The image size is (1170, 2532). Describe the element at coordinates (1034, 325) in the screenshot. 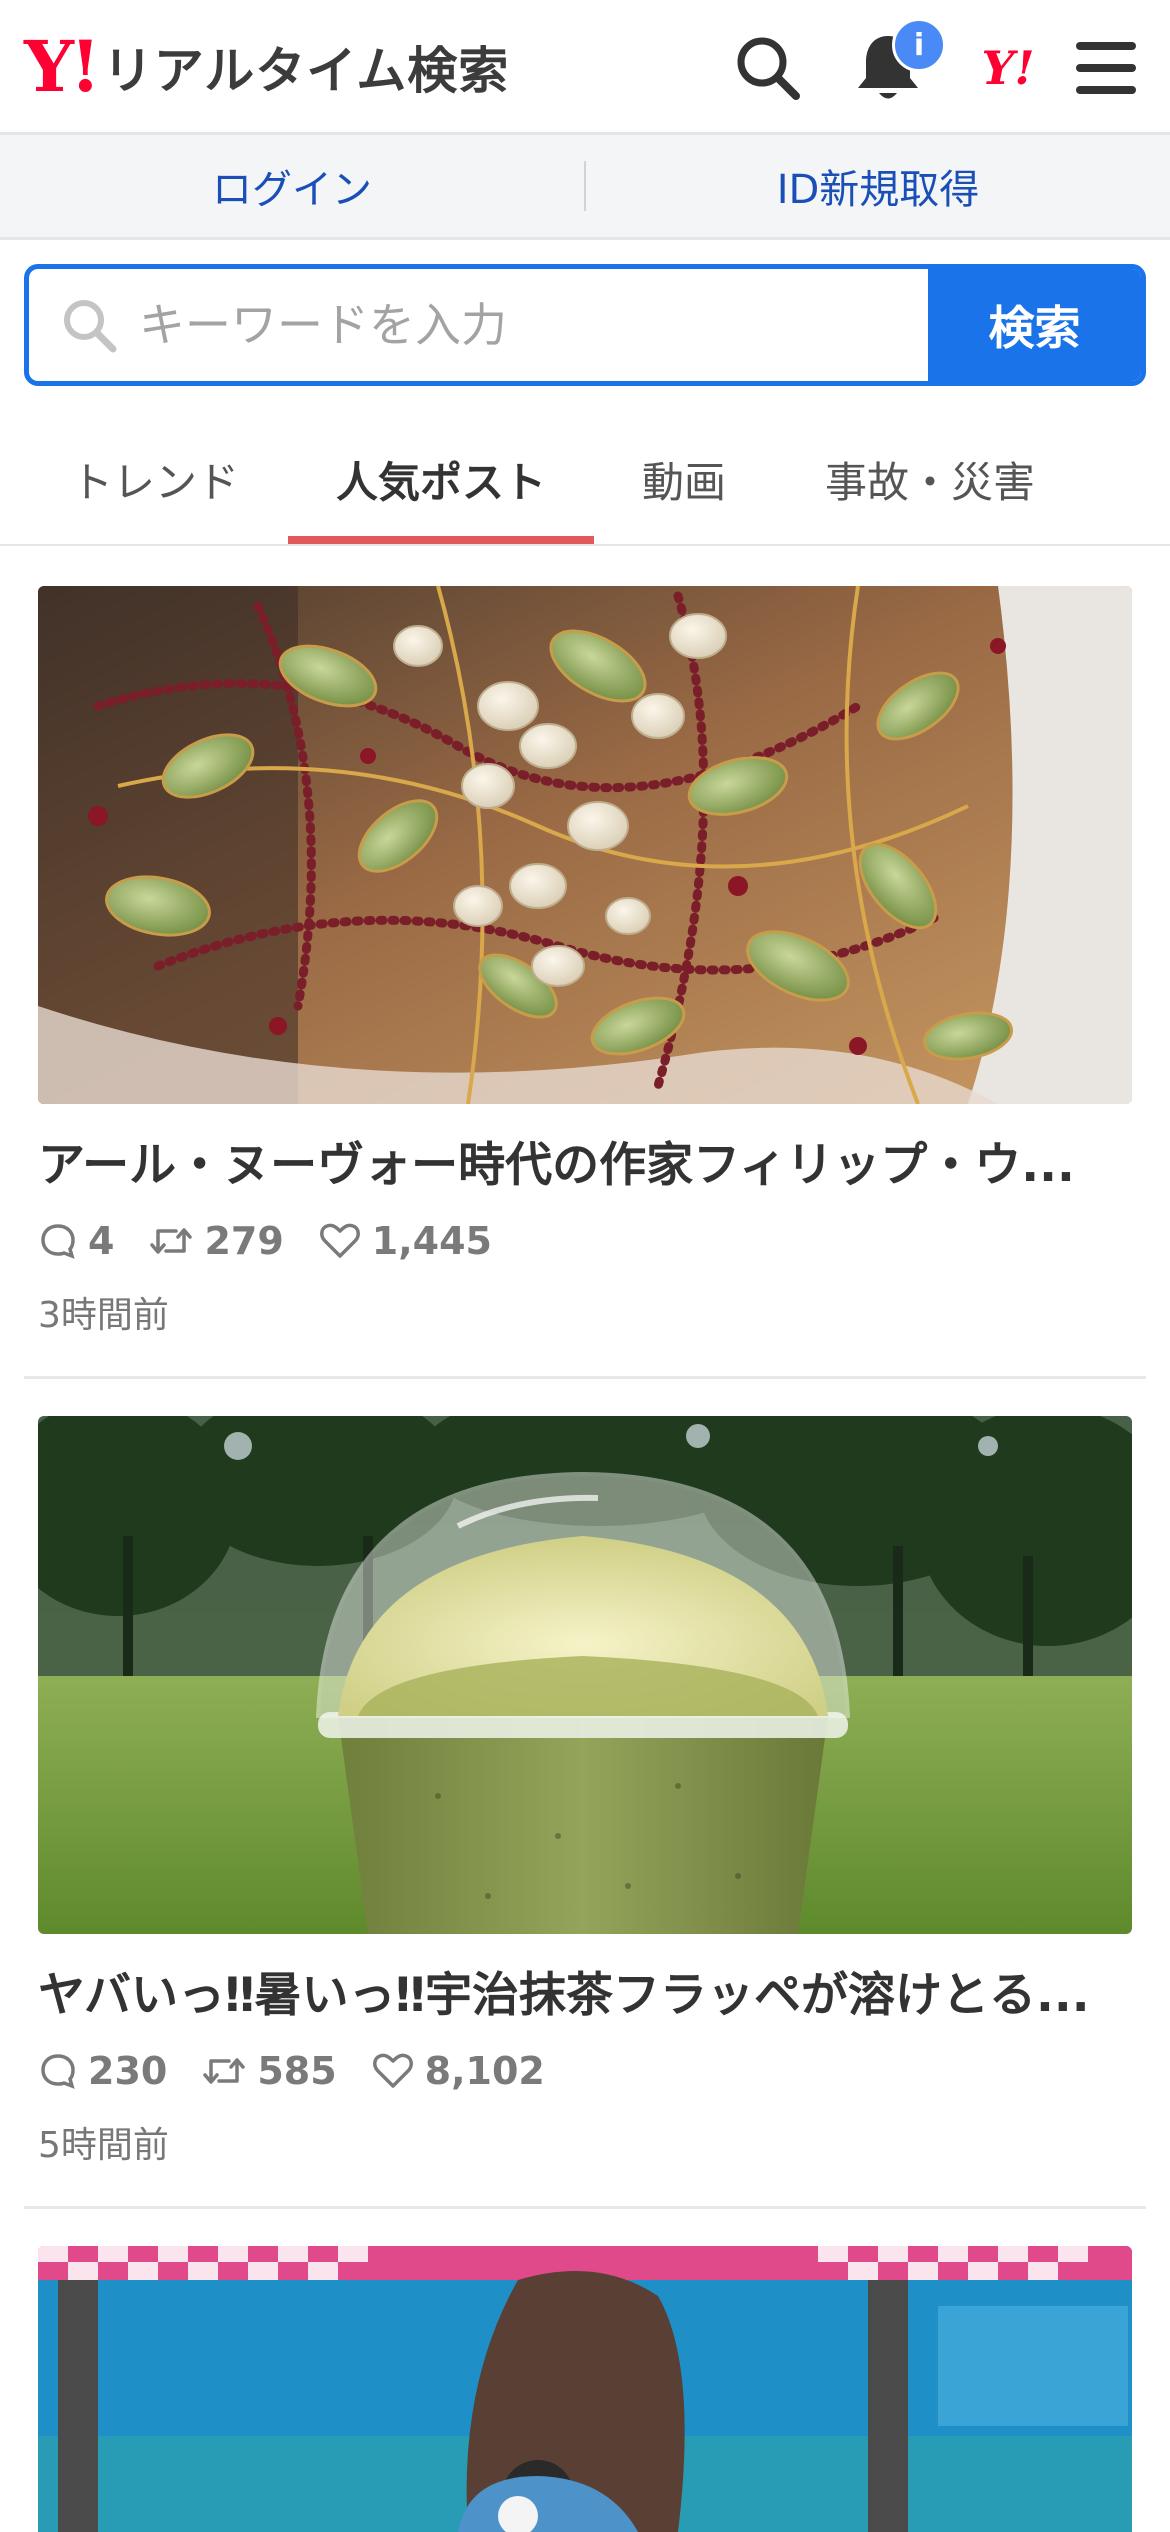

I see `search-button: 検索` at that location.